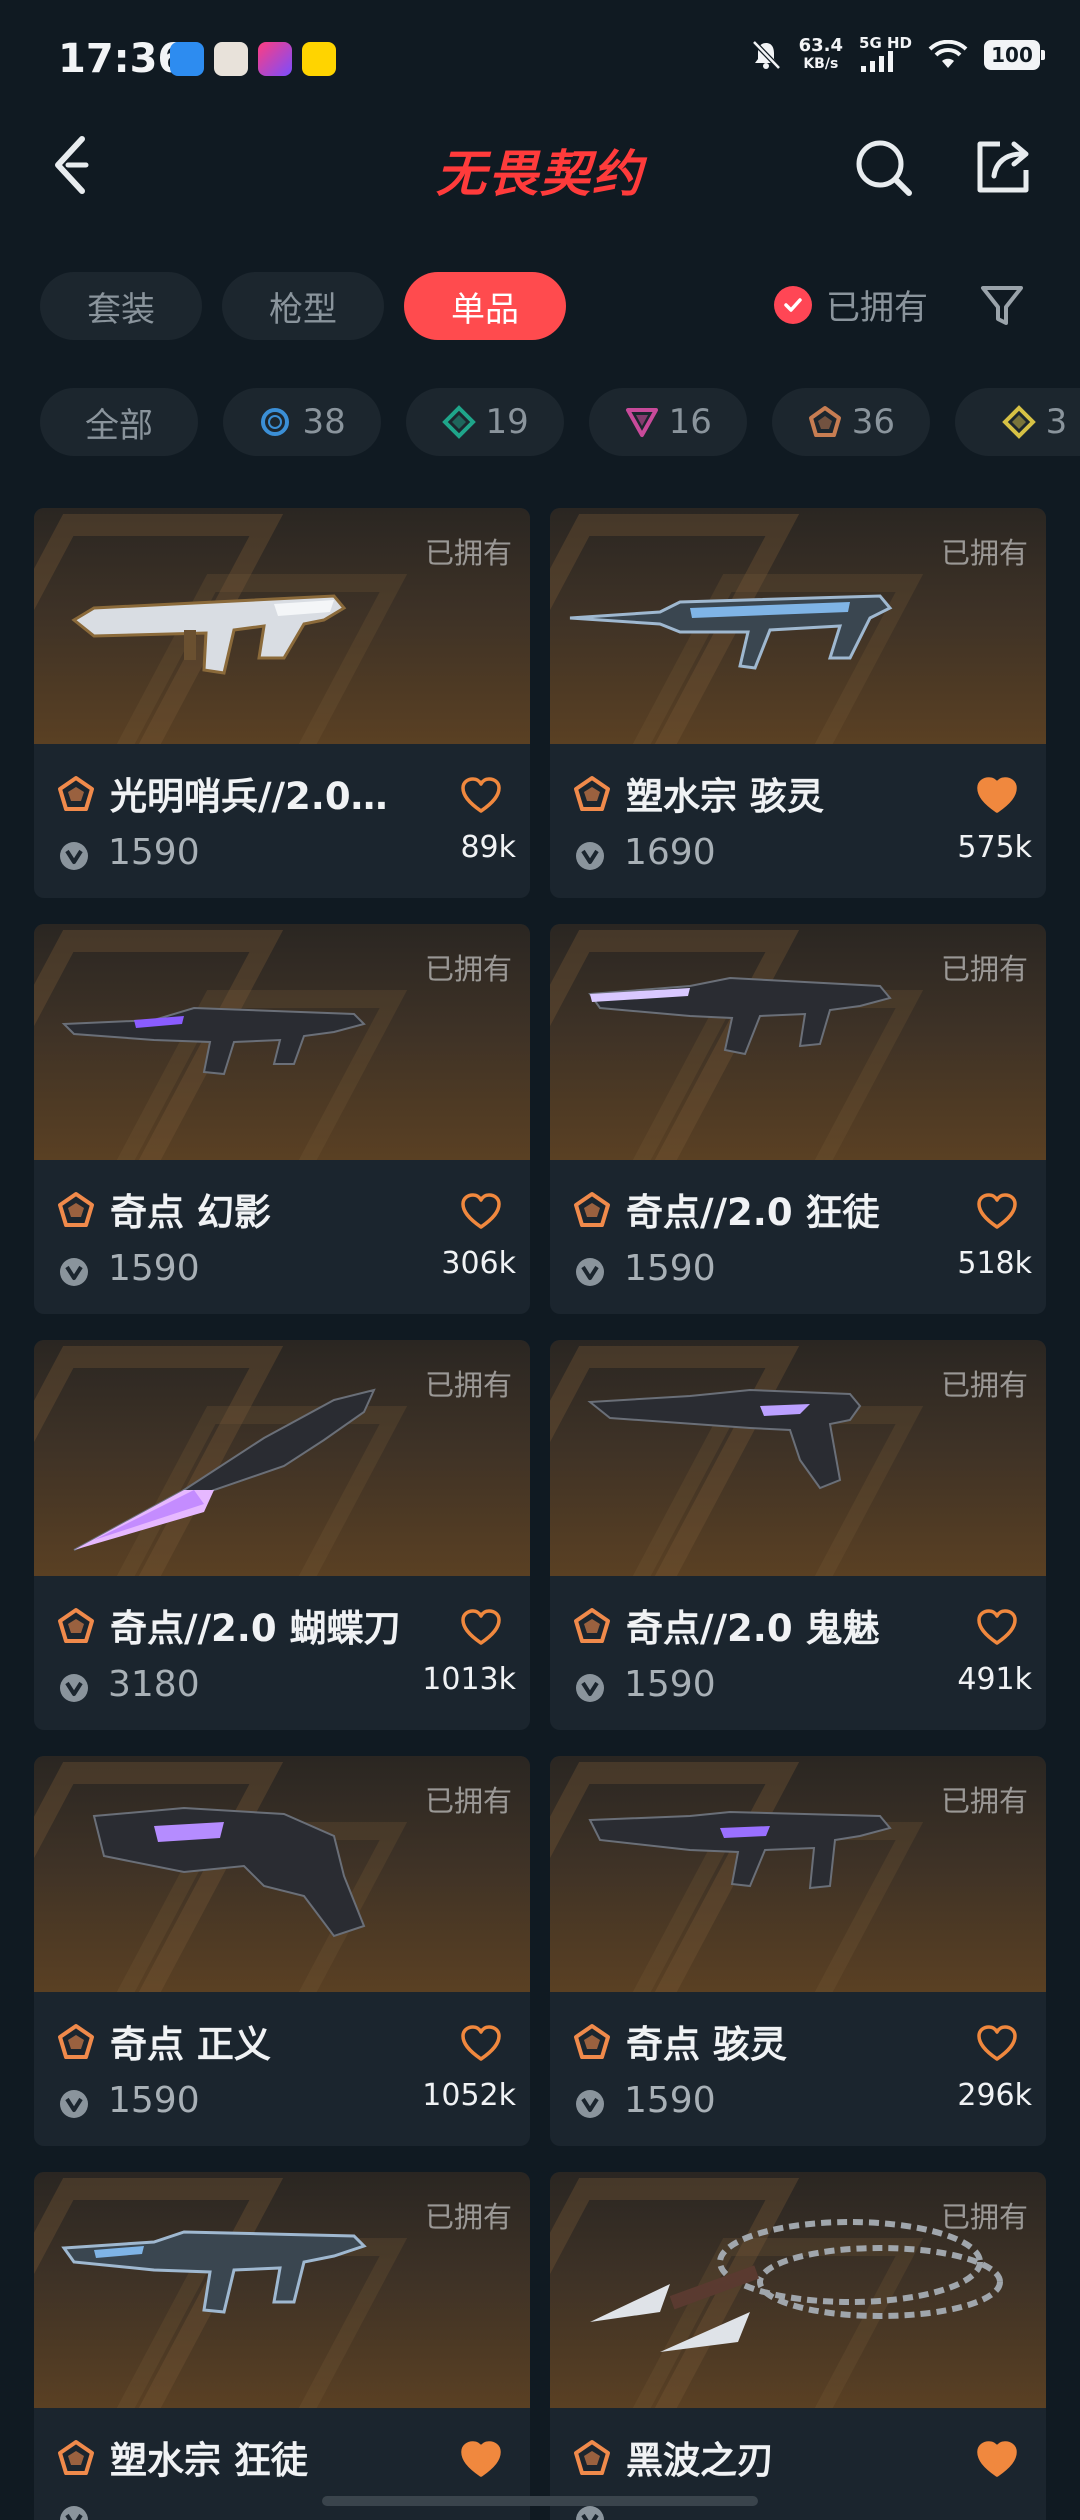 The width and height of the screenshot is (1080, 2520). Describe the element at coordinates (187, 59) in the screenshot. I see `qq-icon` at that location.